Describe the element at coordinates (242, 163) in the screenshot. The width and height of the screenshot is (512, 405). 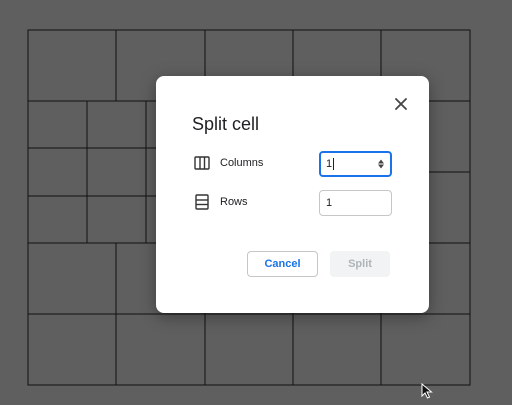
I see `columns-label: Columns` at that location.